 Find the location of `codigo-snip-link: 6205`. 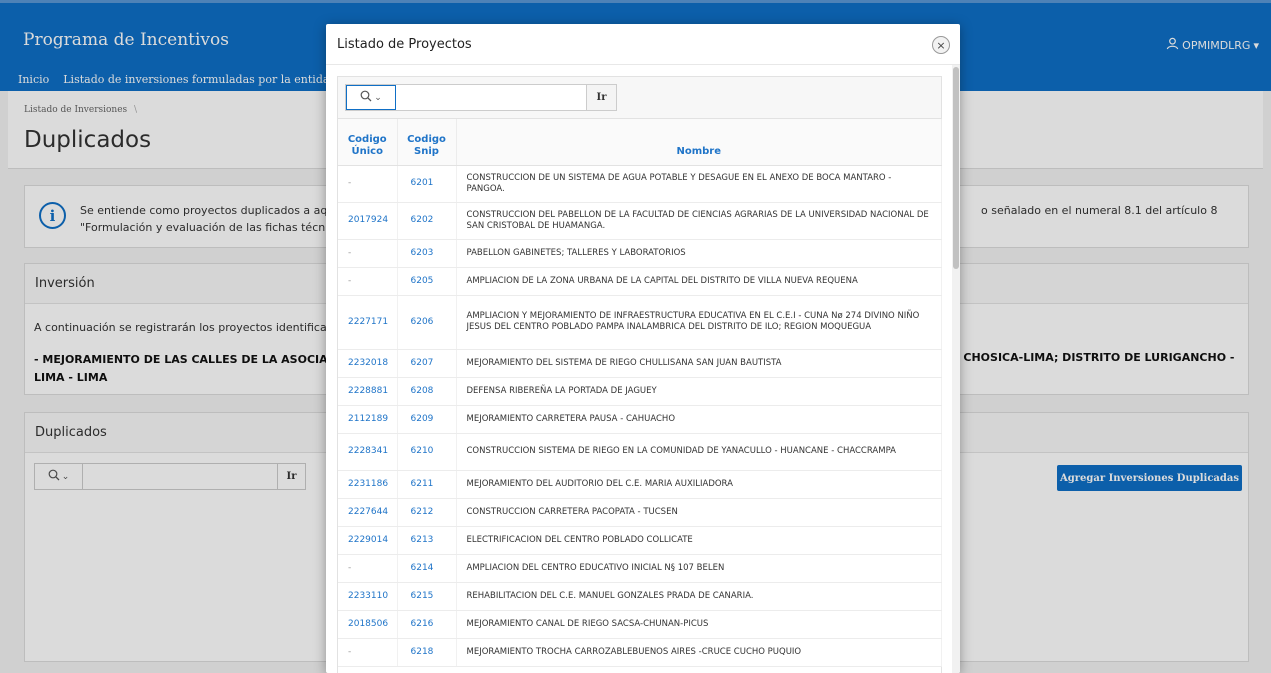

codigo-snip-link: 6205 is located at coordinates (427, 281).